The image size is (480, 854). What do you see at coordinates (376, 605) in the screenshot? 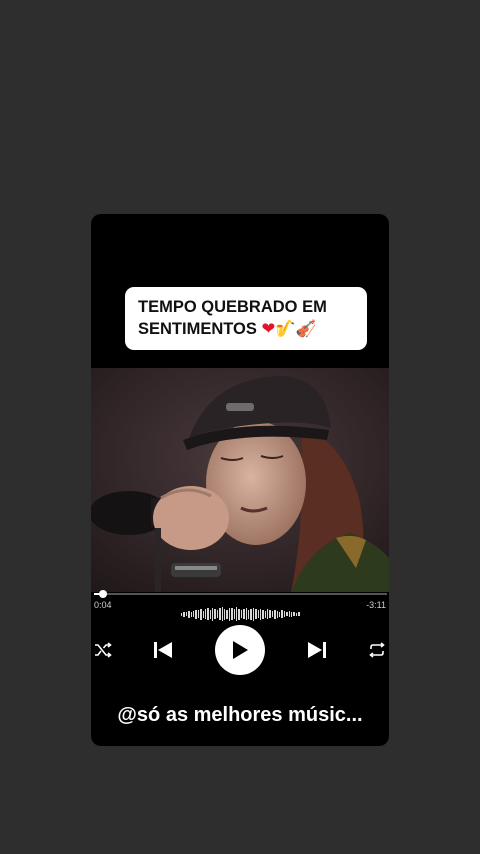
I see `remaining-time: -3:11` at bounding box center [376, 605].